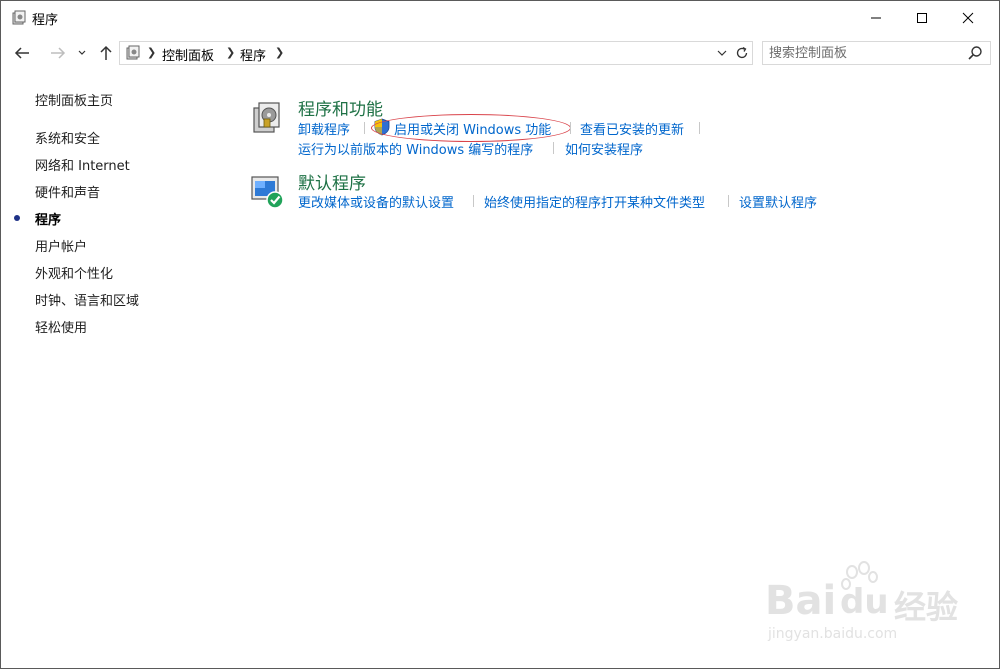 This screenshot has height=669, width=1000. Describe the element at coordinates (332, 181) in the screenshot. I see `default-programs-title: 默认程序` at that location.